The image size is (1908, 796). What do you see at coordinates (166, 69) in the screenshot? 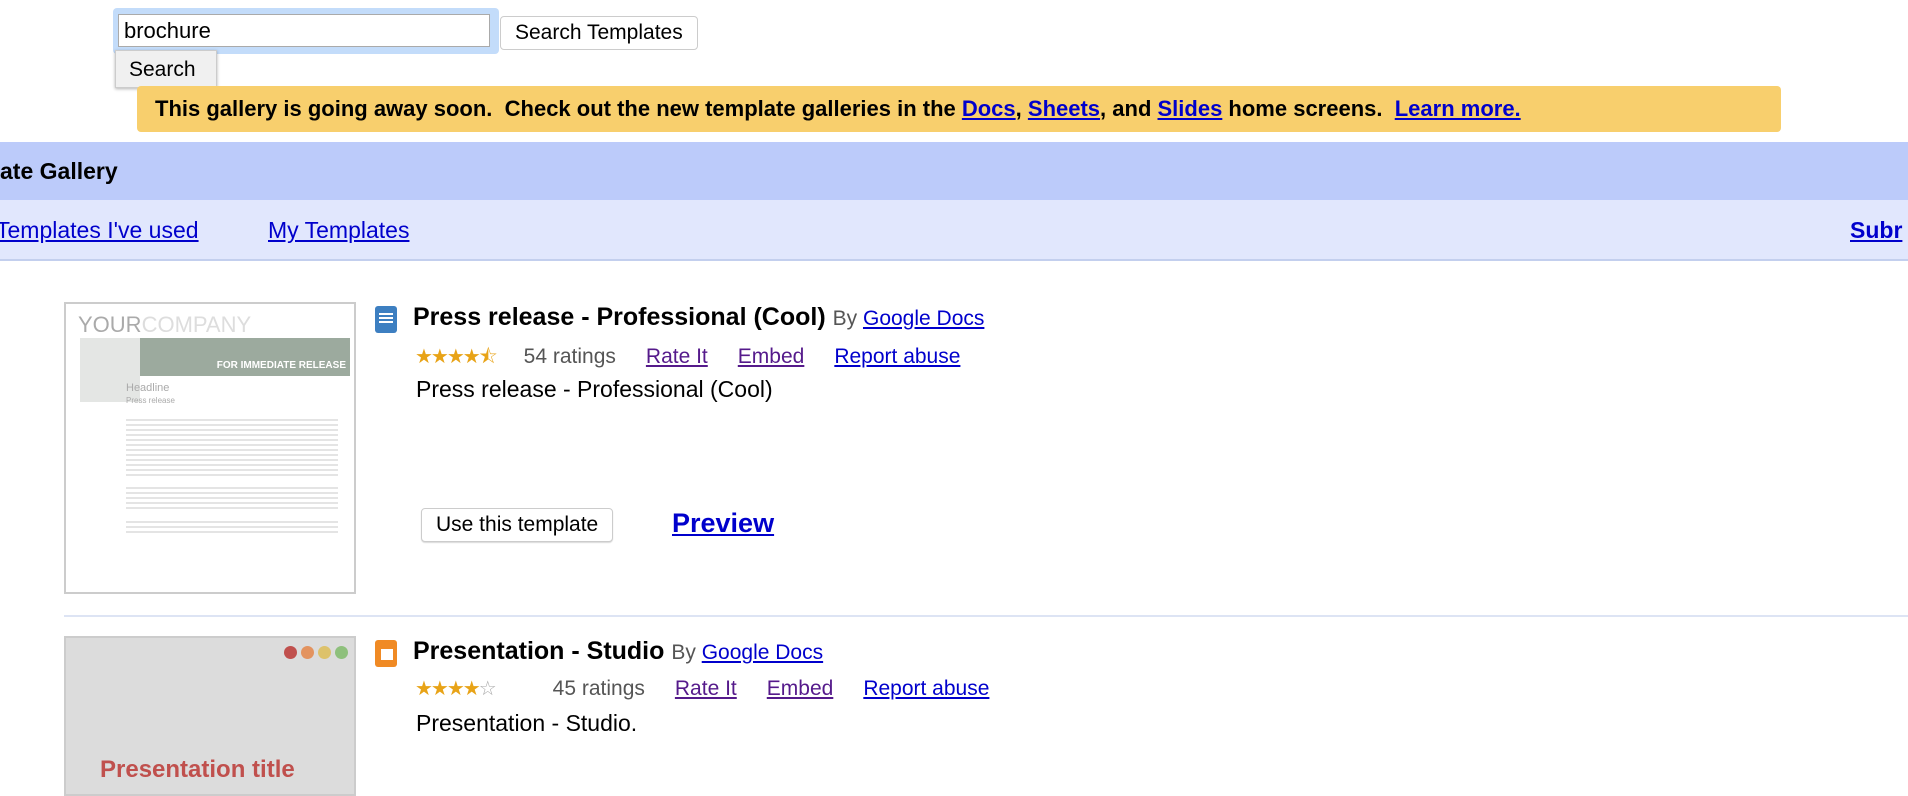
I see `autocomplete-suggestion: Search` at bounding box center [166, 69].